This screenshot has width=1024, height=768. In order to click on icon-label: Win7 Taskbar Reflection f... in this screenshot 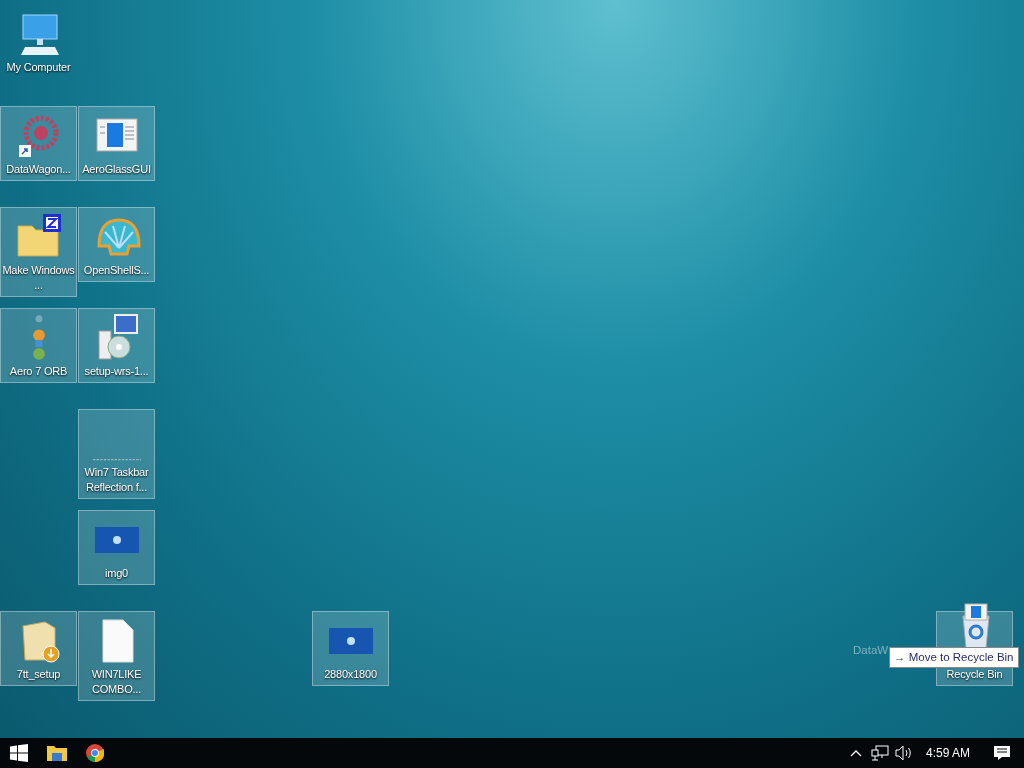, I will do `click(116, 480)`.